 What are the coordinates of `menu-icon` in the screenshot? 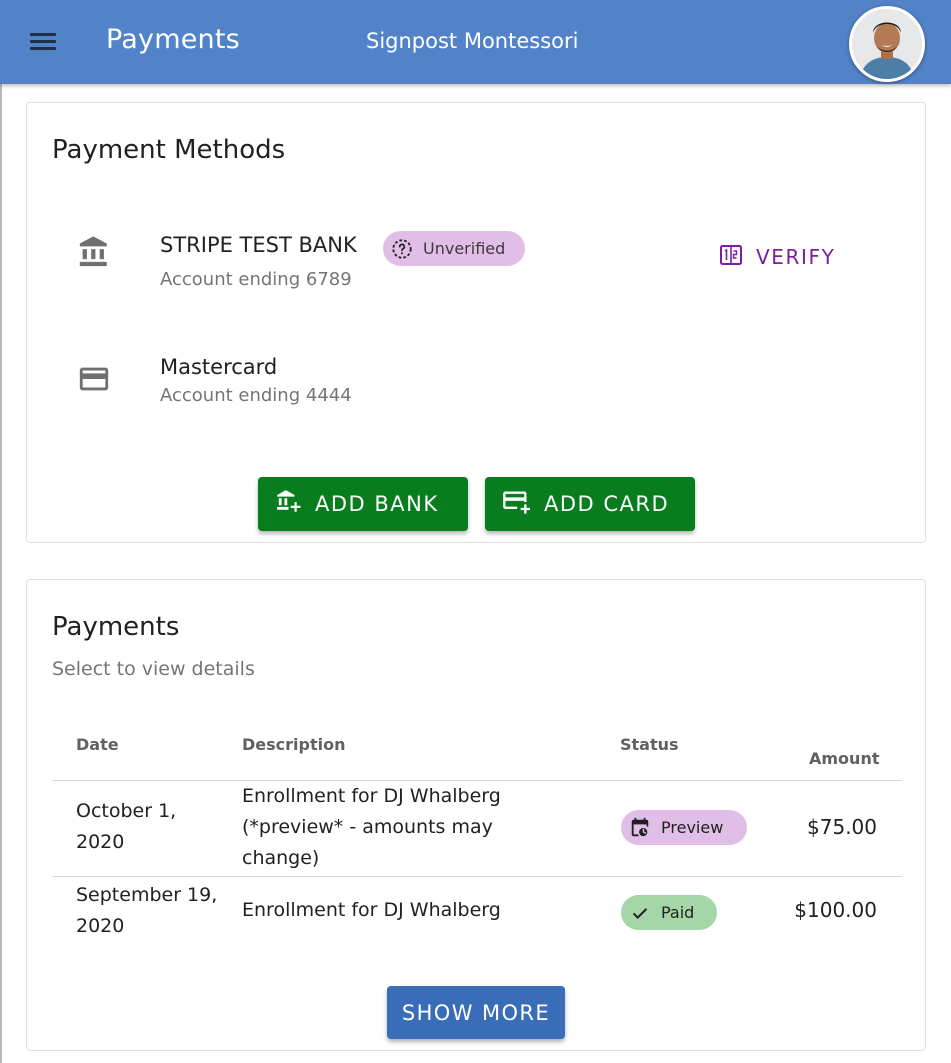 It's located at (43, 42).